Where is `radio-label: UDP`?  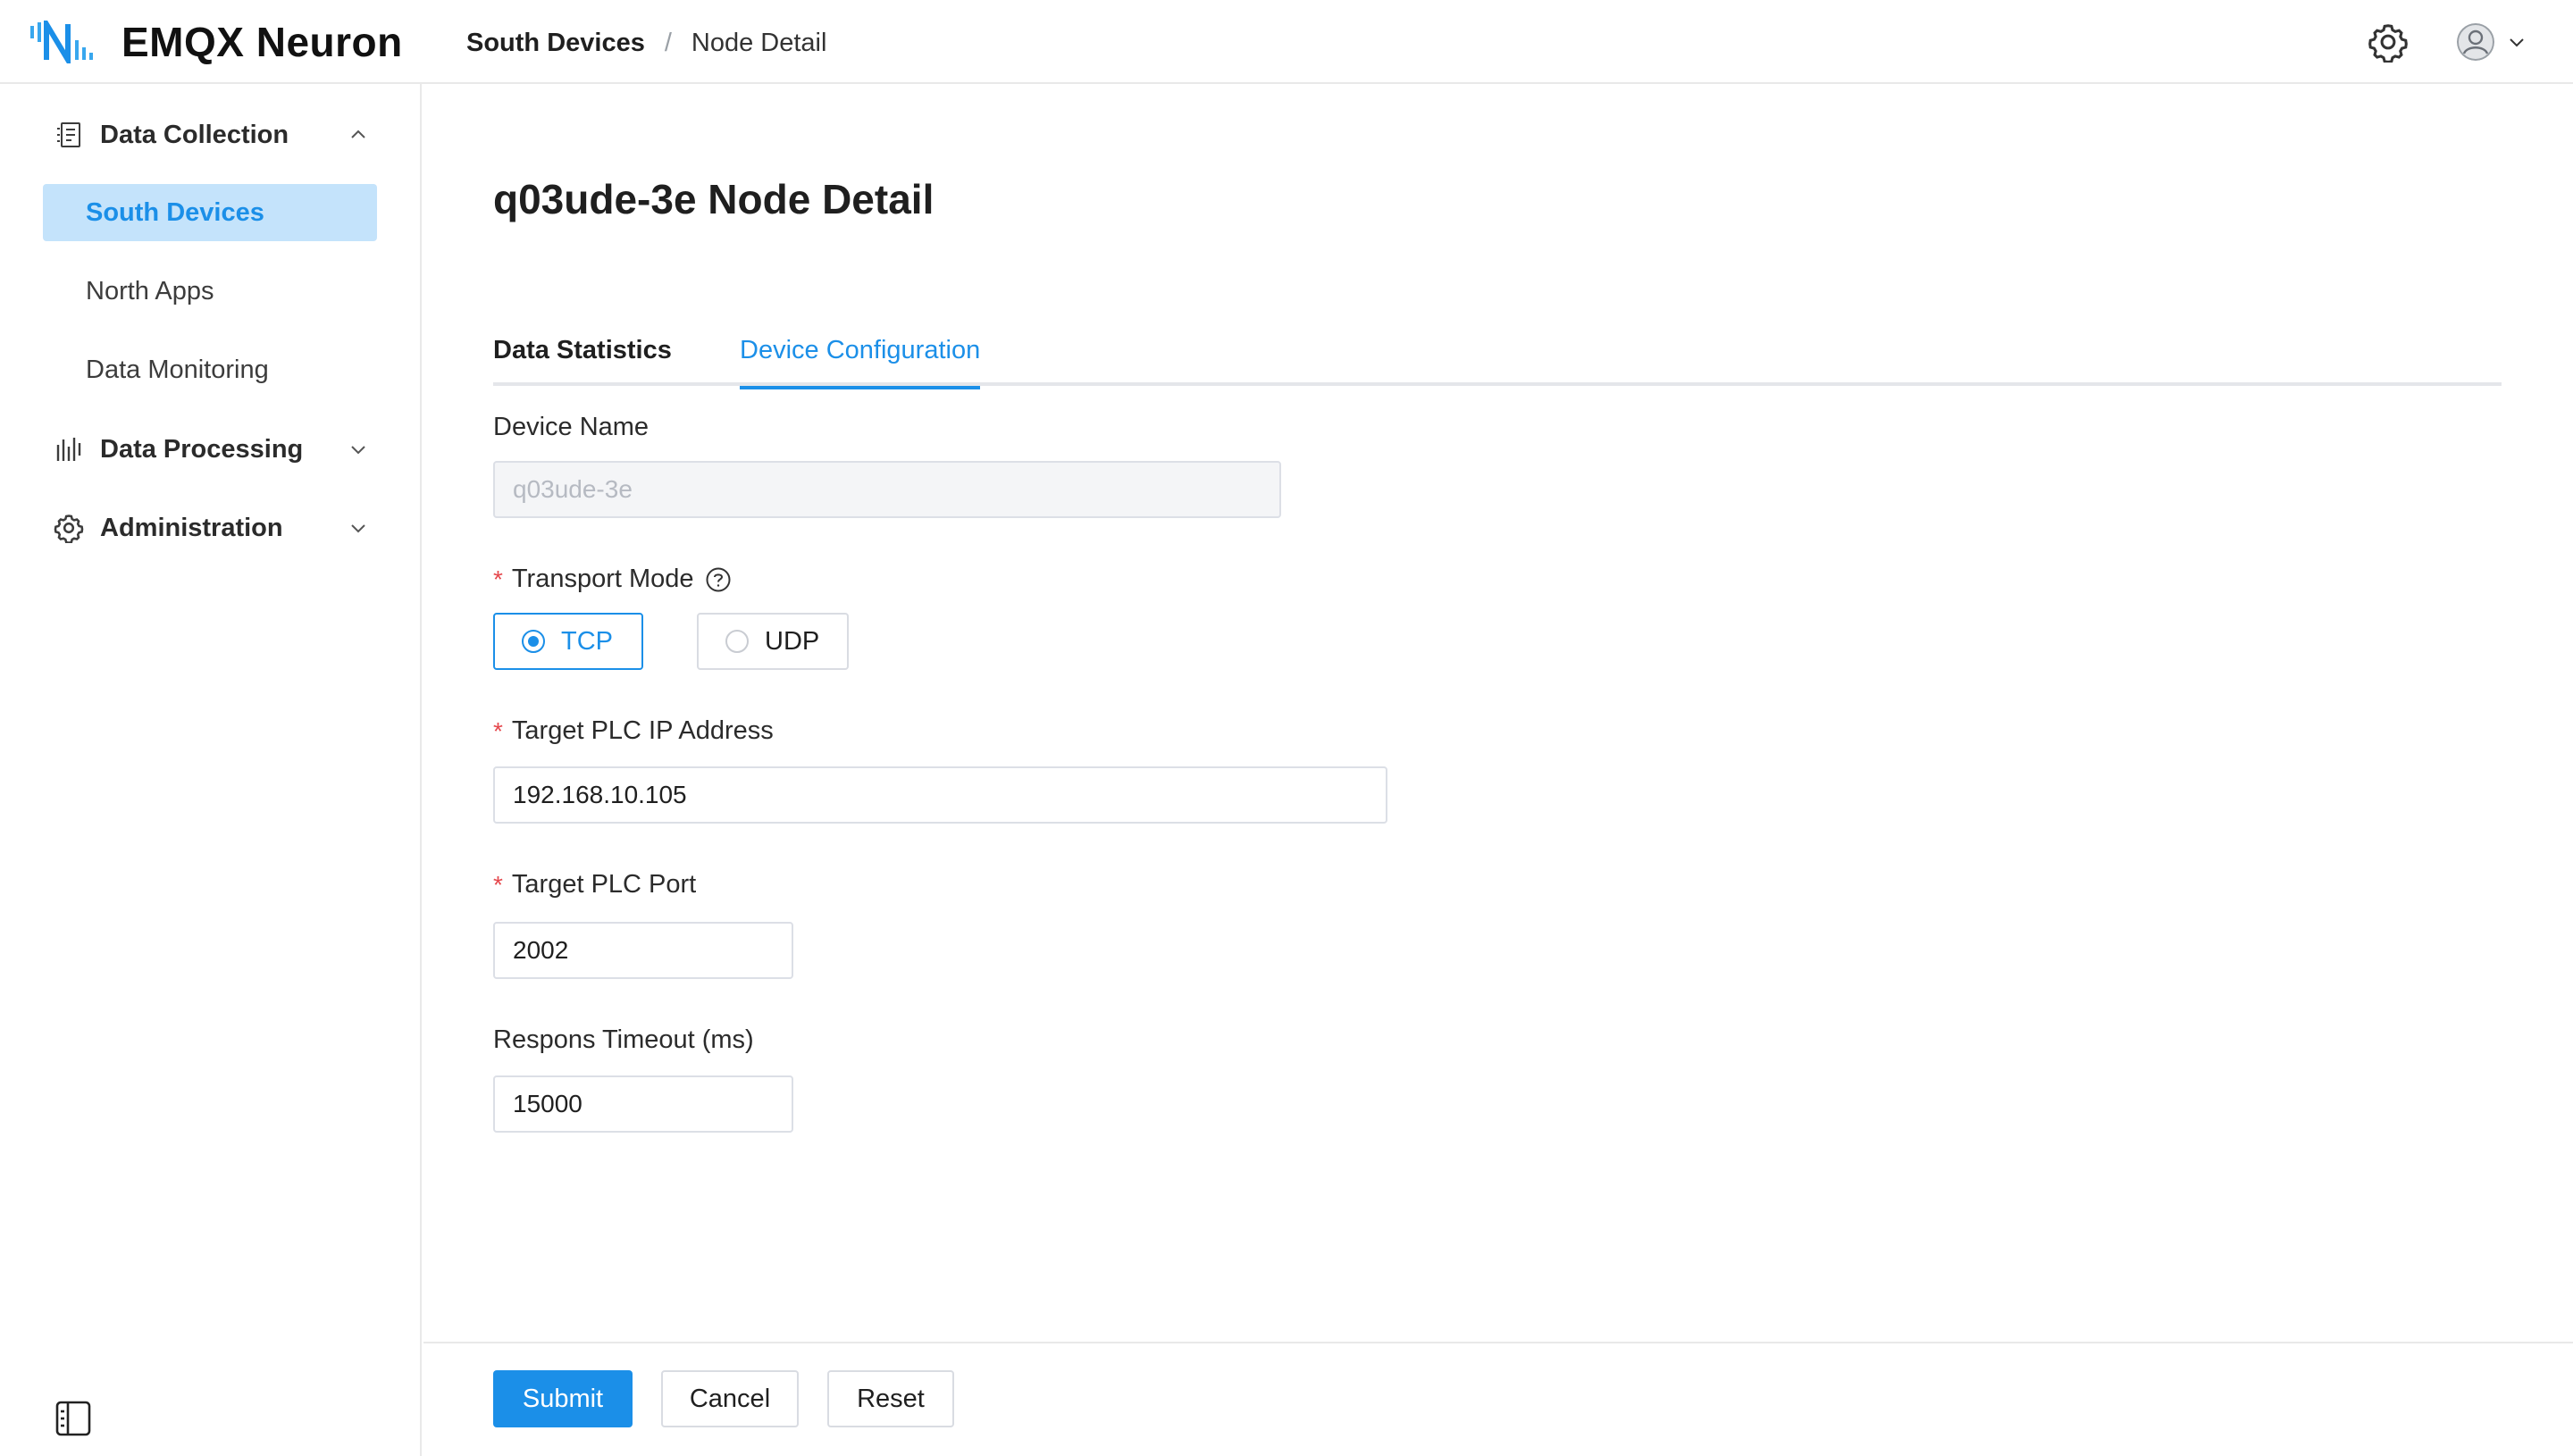 radio-label: UDP is located at coordinates (792, 641).